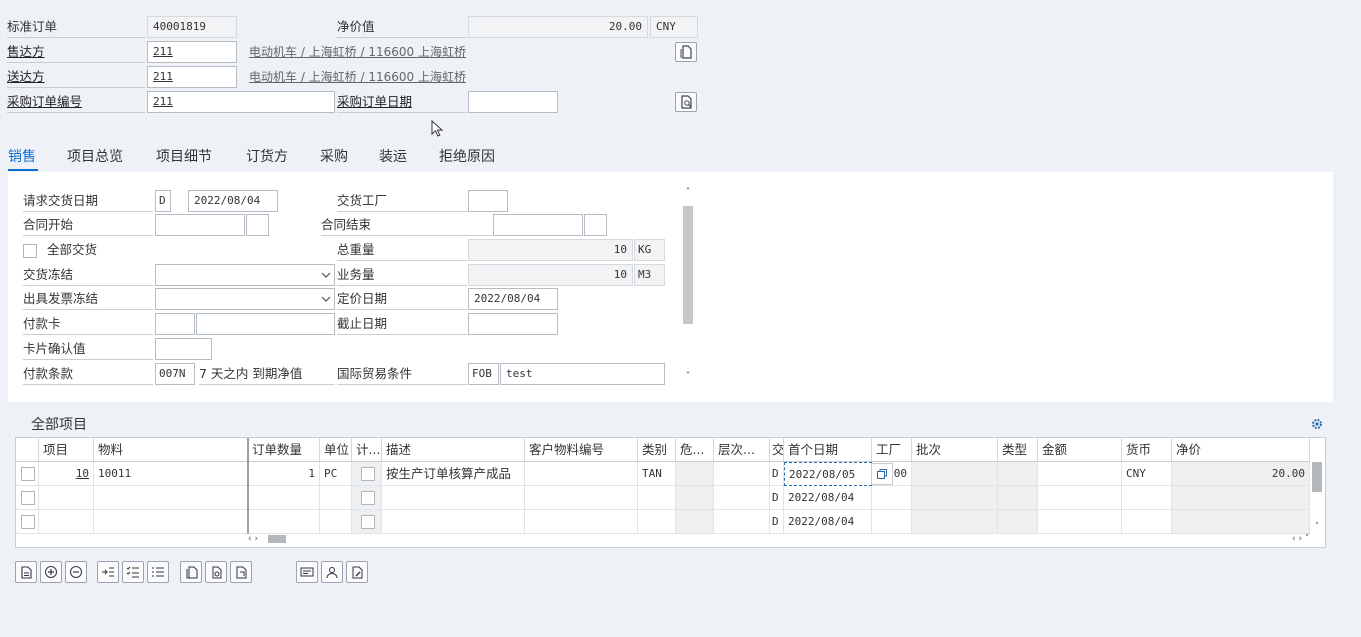  What do you see at coordinates (558, 27) in the screenshot?
I see `net-value-field: 20.00` at bounding box center [558, 27].